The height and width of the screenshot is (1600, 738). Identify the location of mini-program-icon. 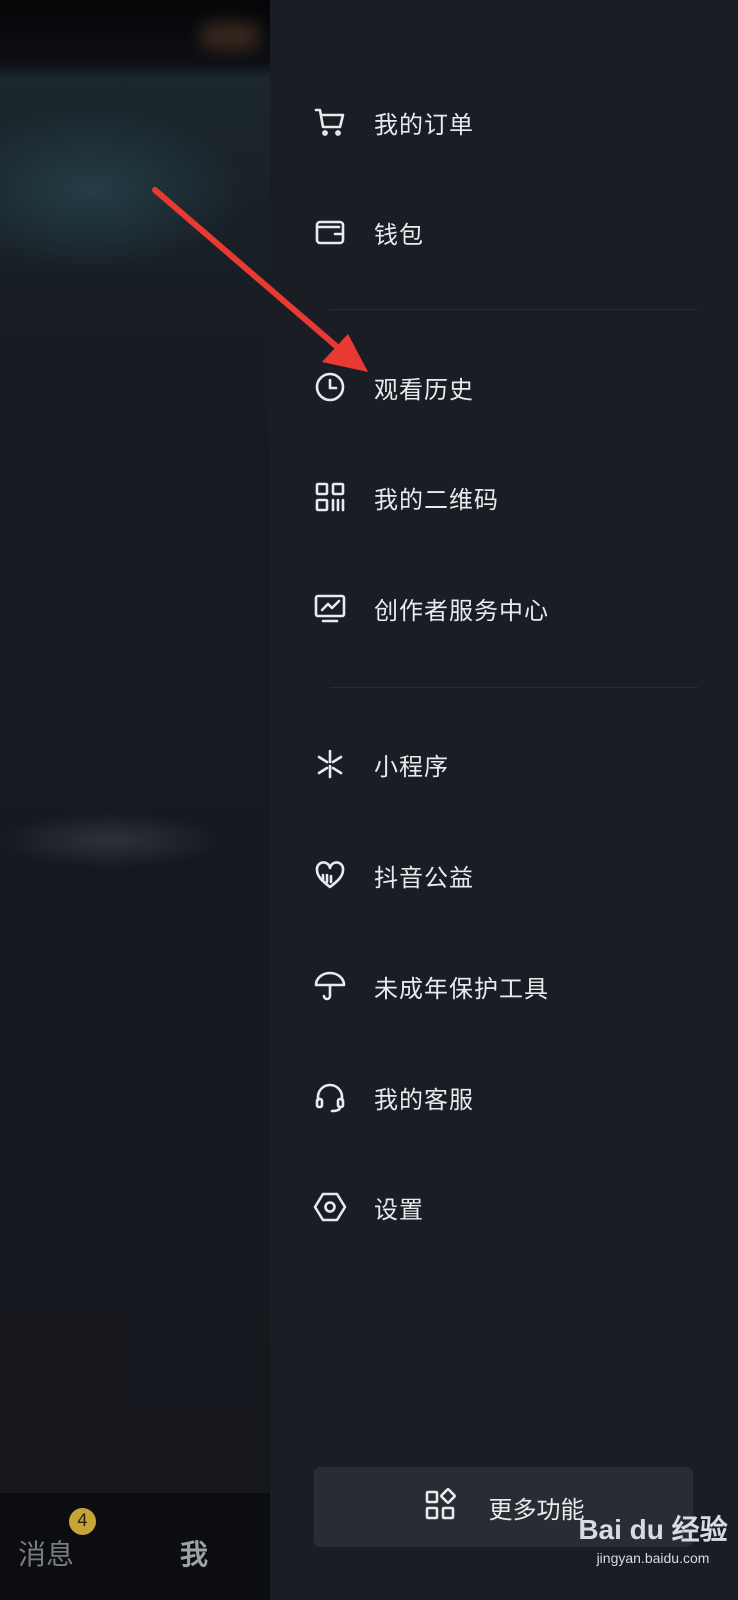
(330, 764).